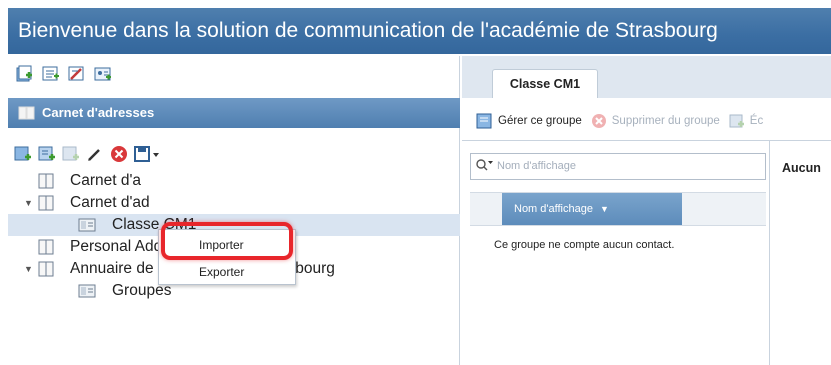 The height and width of the screenshot is (365, 831). I want to click on import-export-icon, so click(148, 154).